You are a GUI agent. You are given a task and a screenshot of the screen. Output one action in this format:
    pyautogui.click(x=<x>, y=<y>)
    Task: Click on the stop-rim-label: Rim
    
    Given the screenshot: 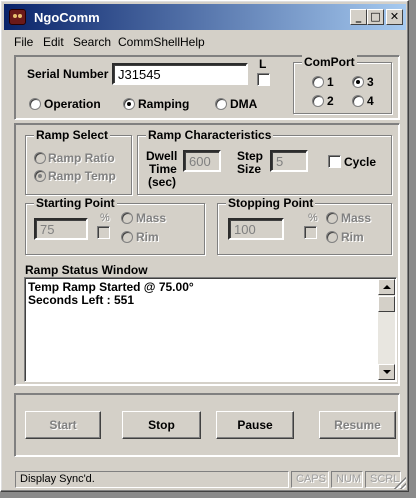 What is the action you would take?
    pyautogui.click(x=352, y=237)
    